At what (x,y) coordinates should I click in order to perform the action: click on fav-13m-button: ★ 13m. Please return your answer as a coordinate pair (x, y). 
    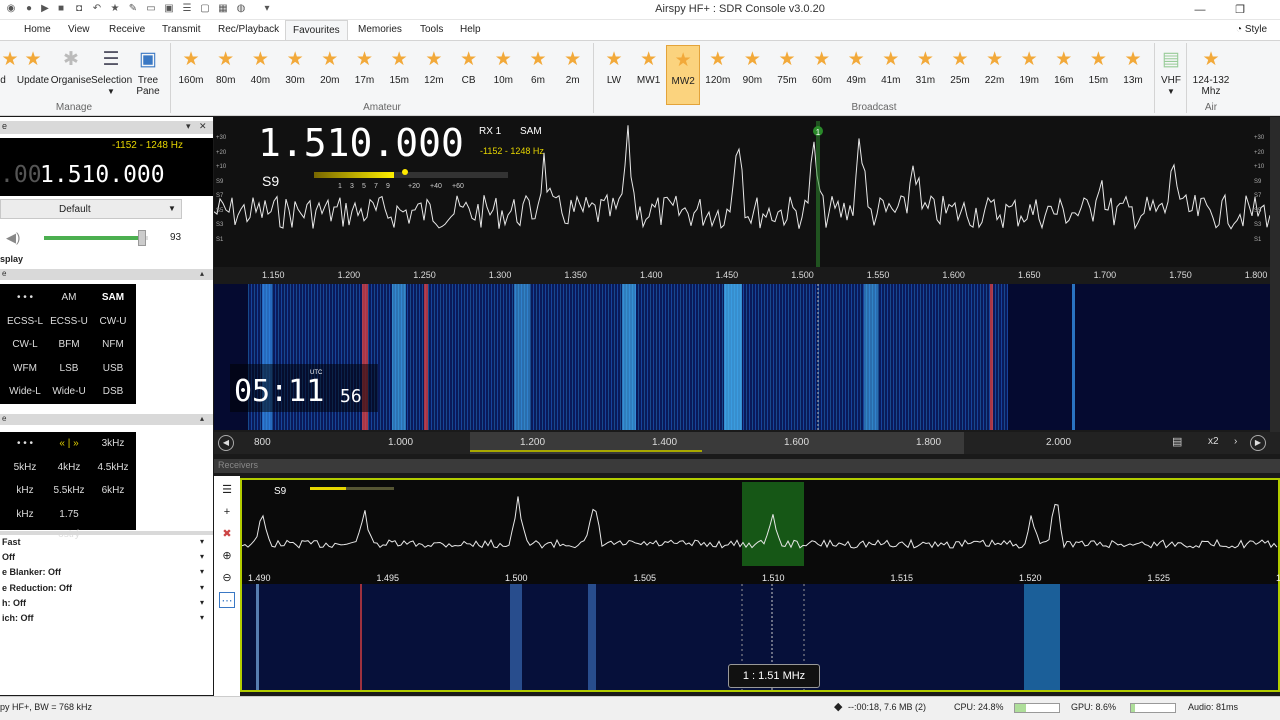
    Looking at the image, I should click on (1133, 65).